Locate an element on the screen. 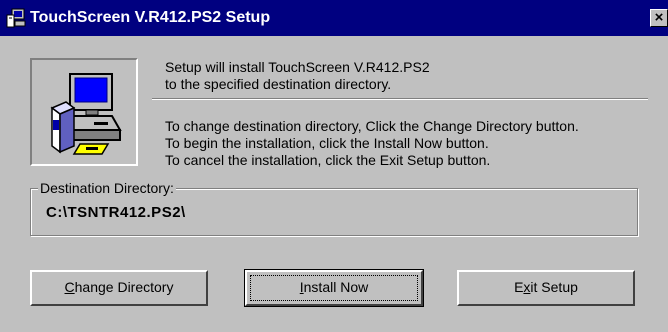 The image size is (668, 332). focus-rectangle is located at coordinates (334, 288).